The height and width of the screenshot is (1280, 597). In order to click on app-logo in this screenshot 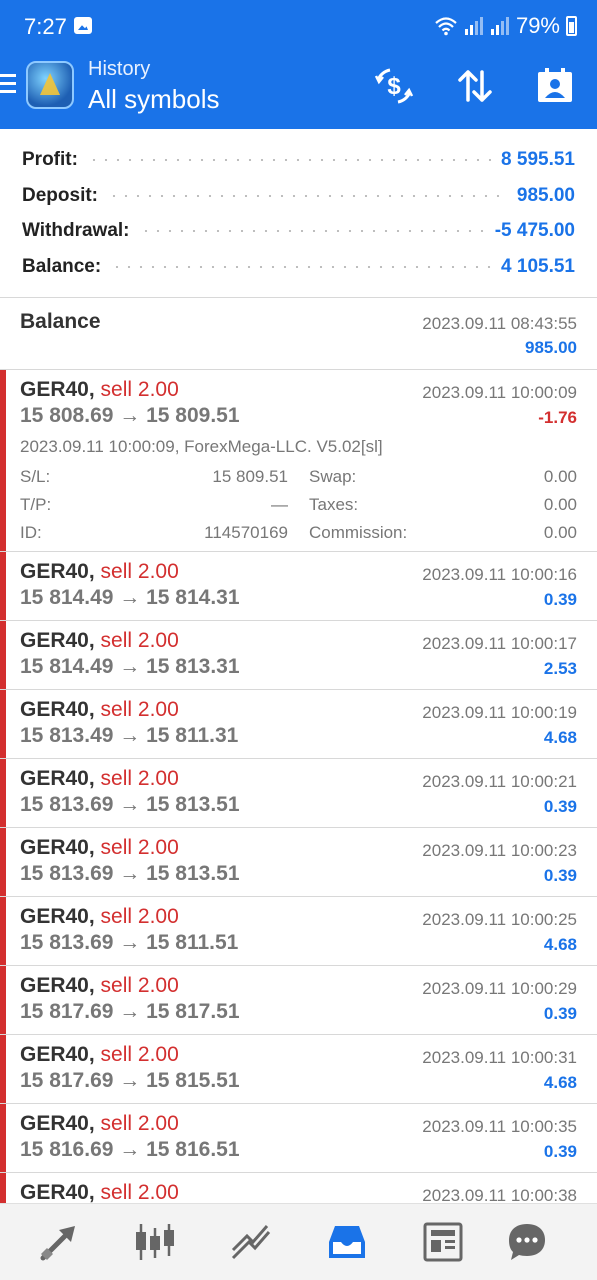, I will do `click(50, 85)`.